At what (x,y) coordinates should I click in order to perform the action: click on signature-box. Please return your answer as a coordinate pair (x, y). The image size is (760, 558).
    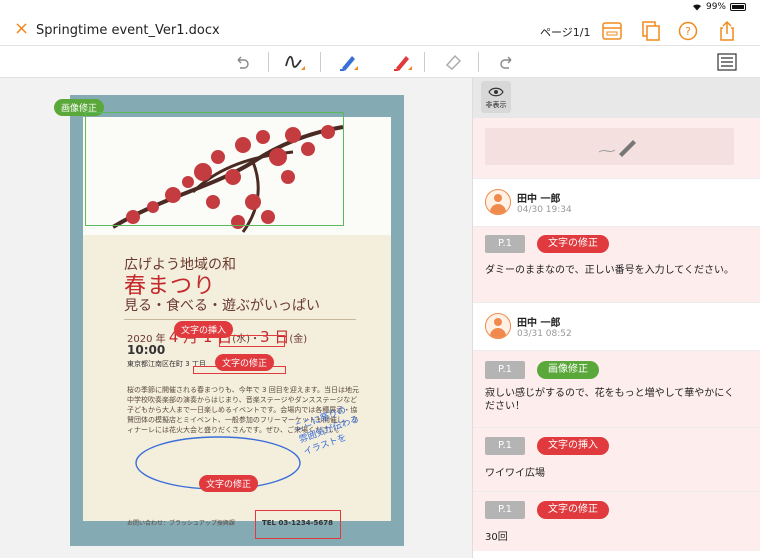
    Looking at the image, I should click on (609, 146).